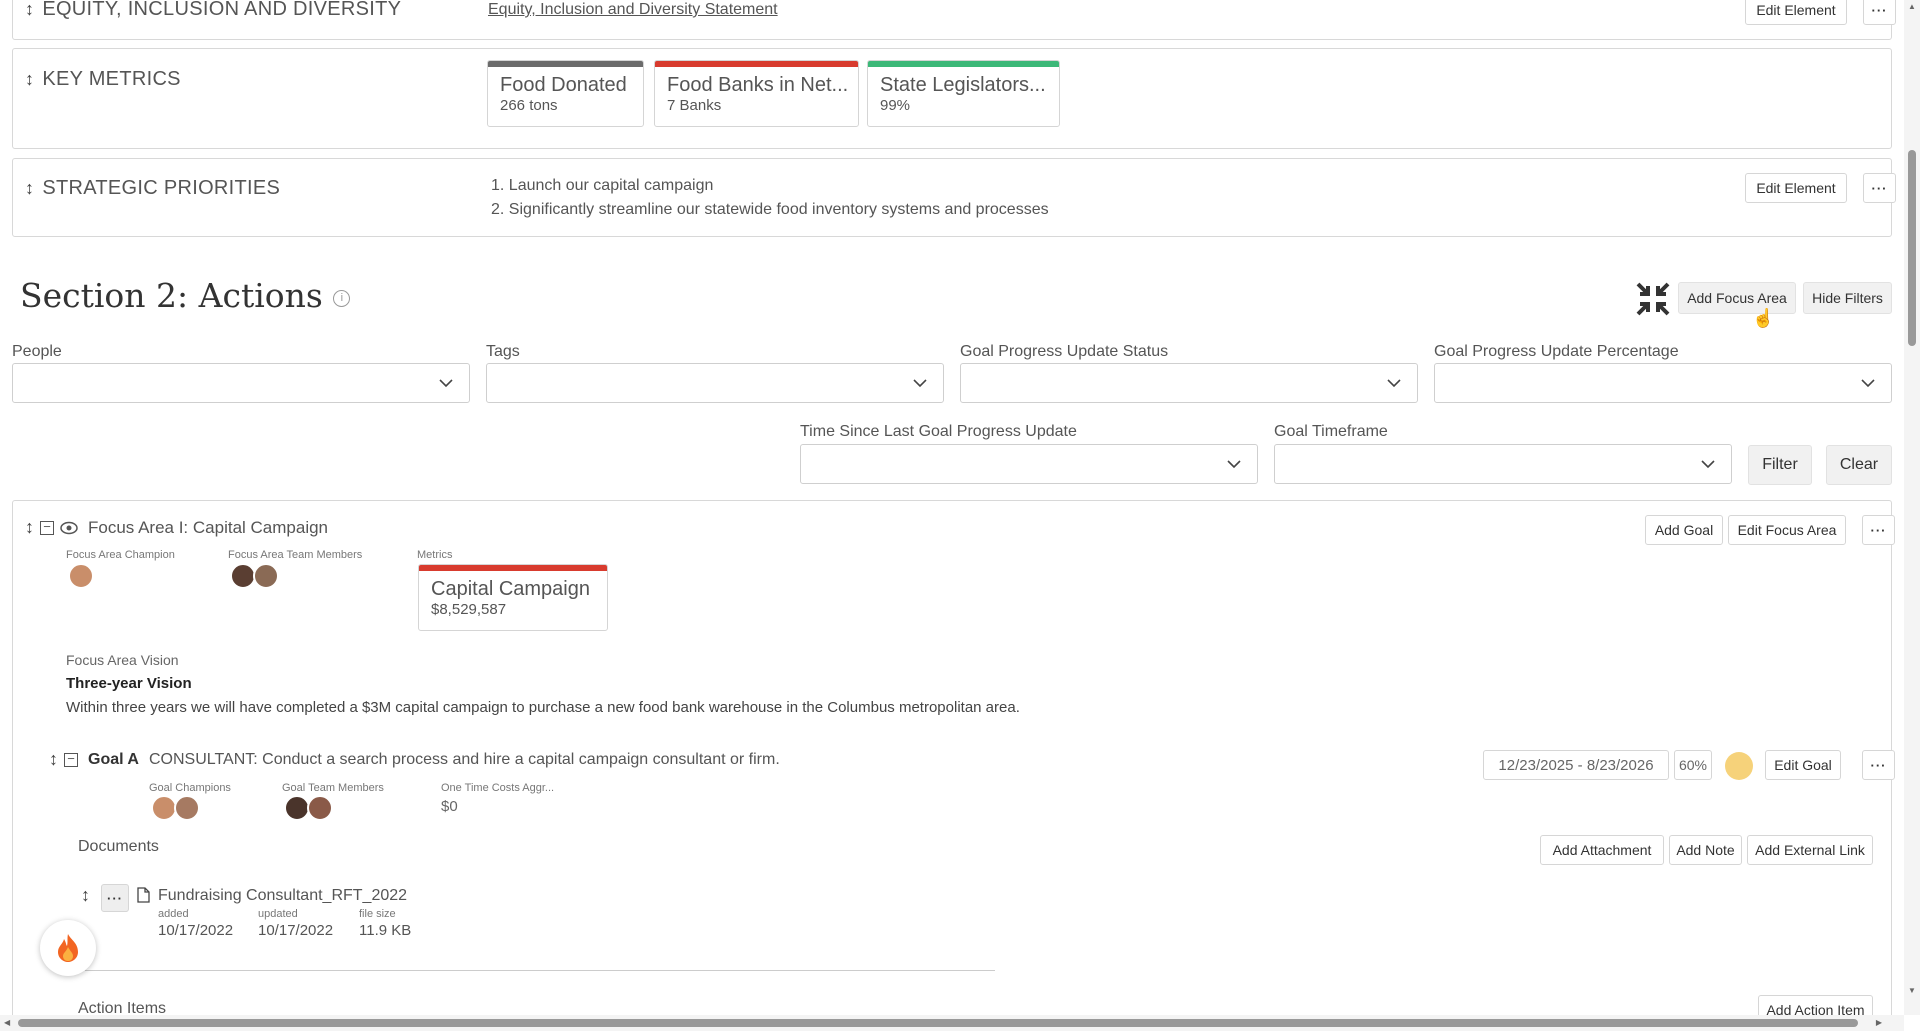 The height and width of the screenshot is (1031, 1920). Describe the element at coordinates (1796, 188) in the screenshot. I see `strategic-edit-element-button: Edit Element` at that location.